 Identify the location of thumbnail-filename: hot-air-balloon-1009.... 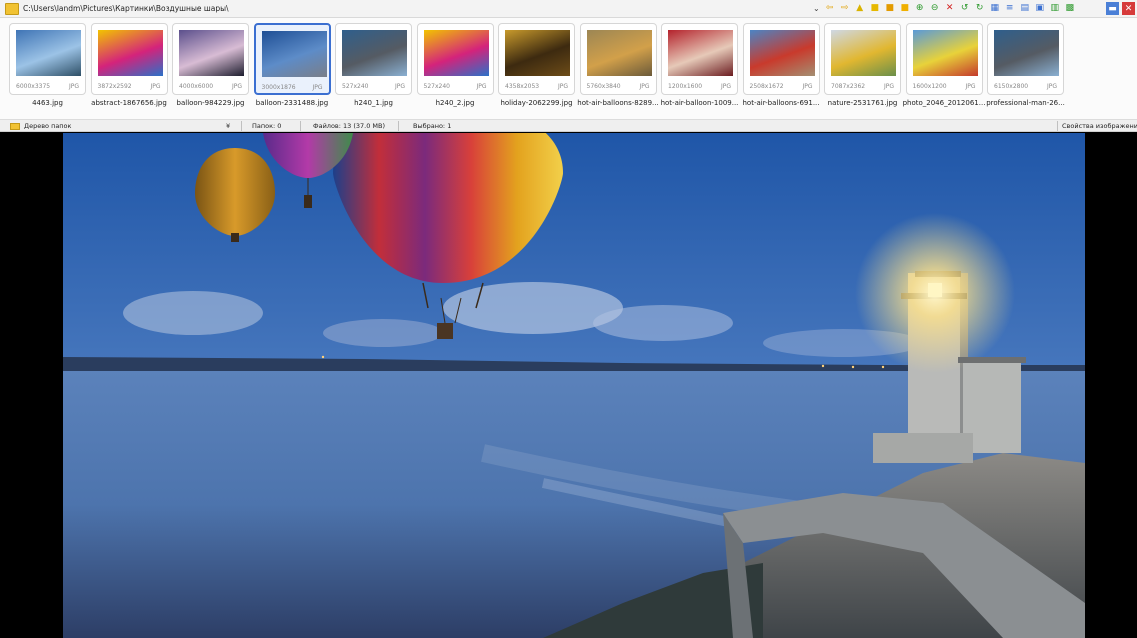
(699, 103).